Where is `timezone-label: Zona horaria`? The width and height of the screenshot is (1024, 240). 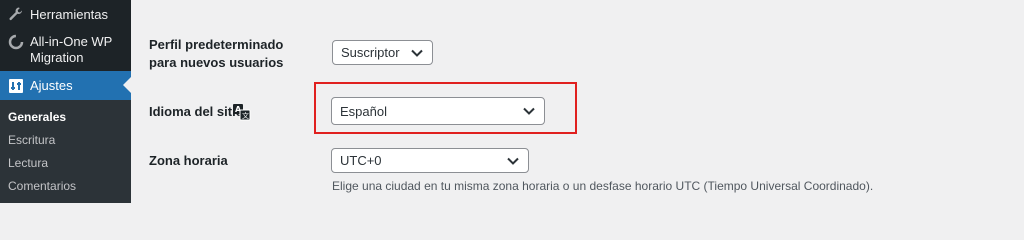 timezone-label: Zona horaria is located at coordinates (188, 160).